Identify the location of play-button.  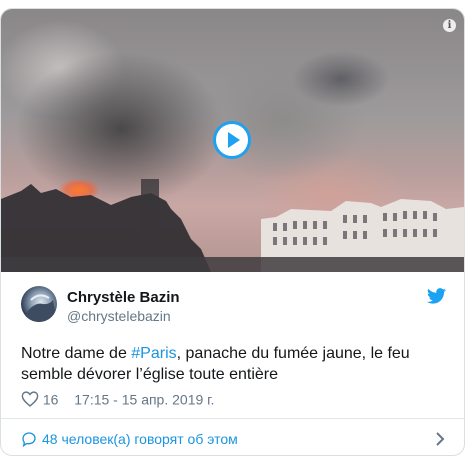
(232, 140).